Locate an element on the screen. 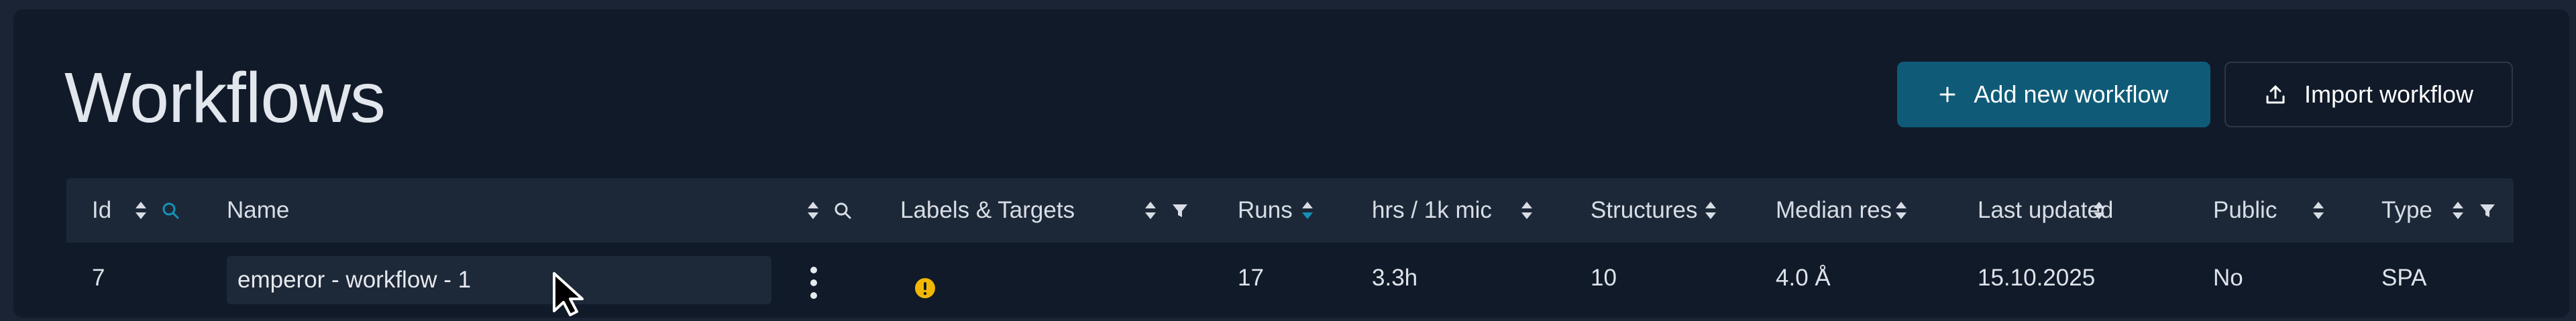 The height and width of the screenshot is (321, 2576). column-header-structures: Structures is located at coordinates (1644, 210).